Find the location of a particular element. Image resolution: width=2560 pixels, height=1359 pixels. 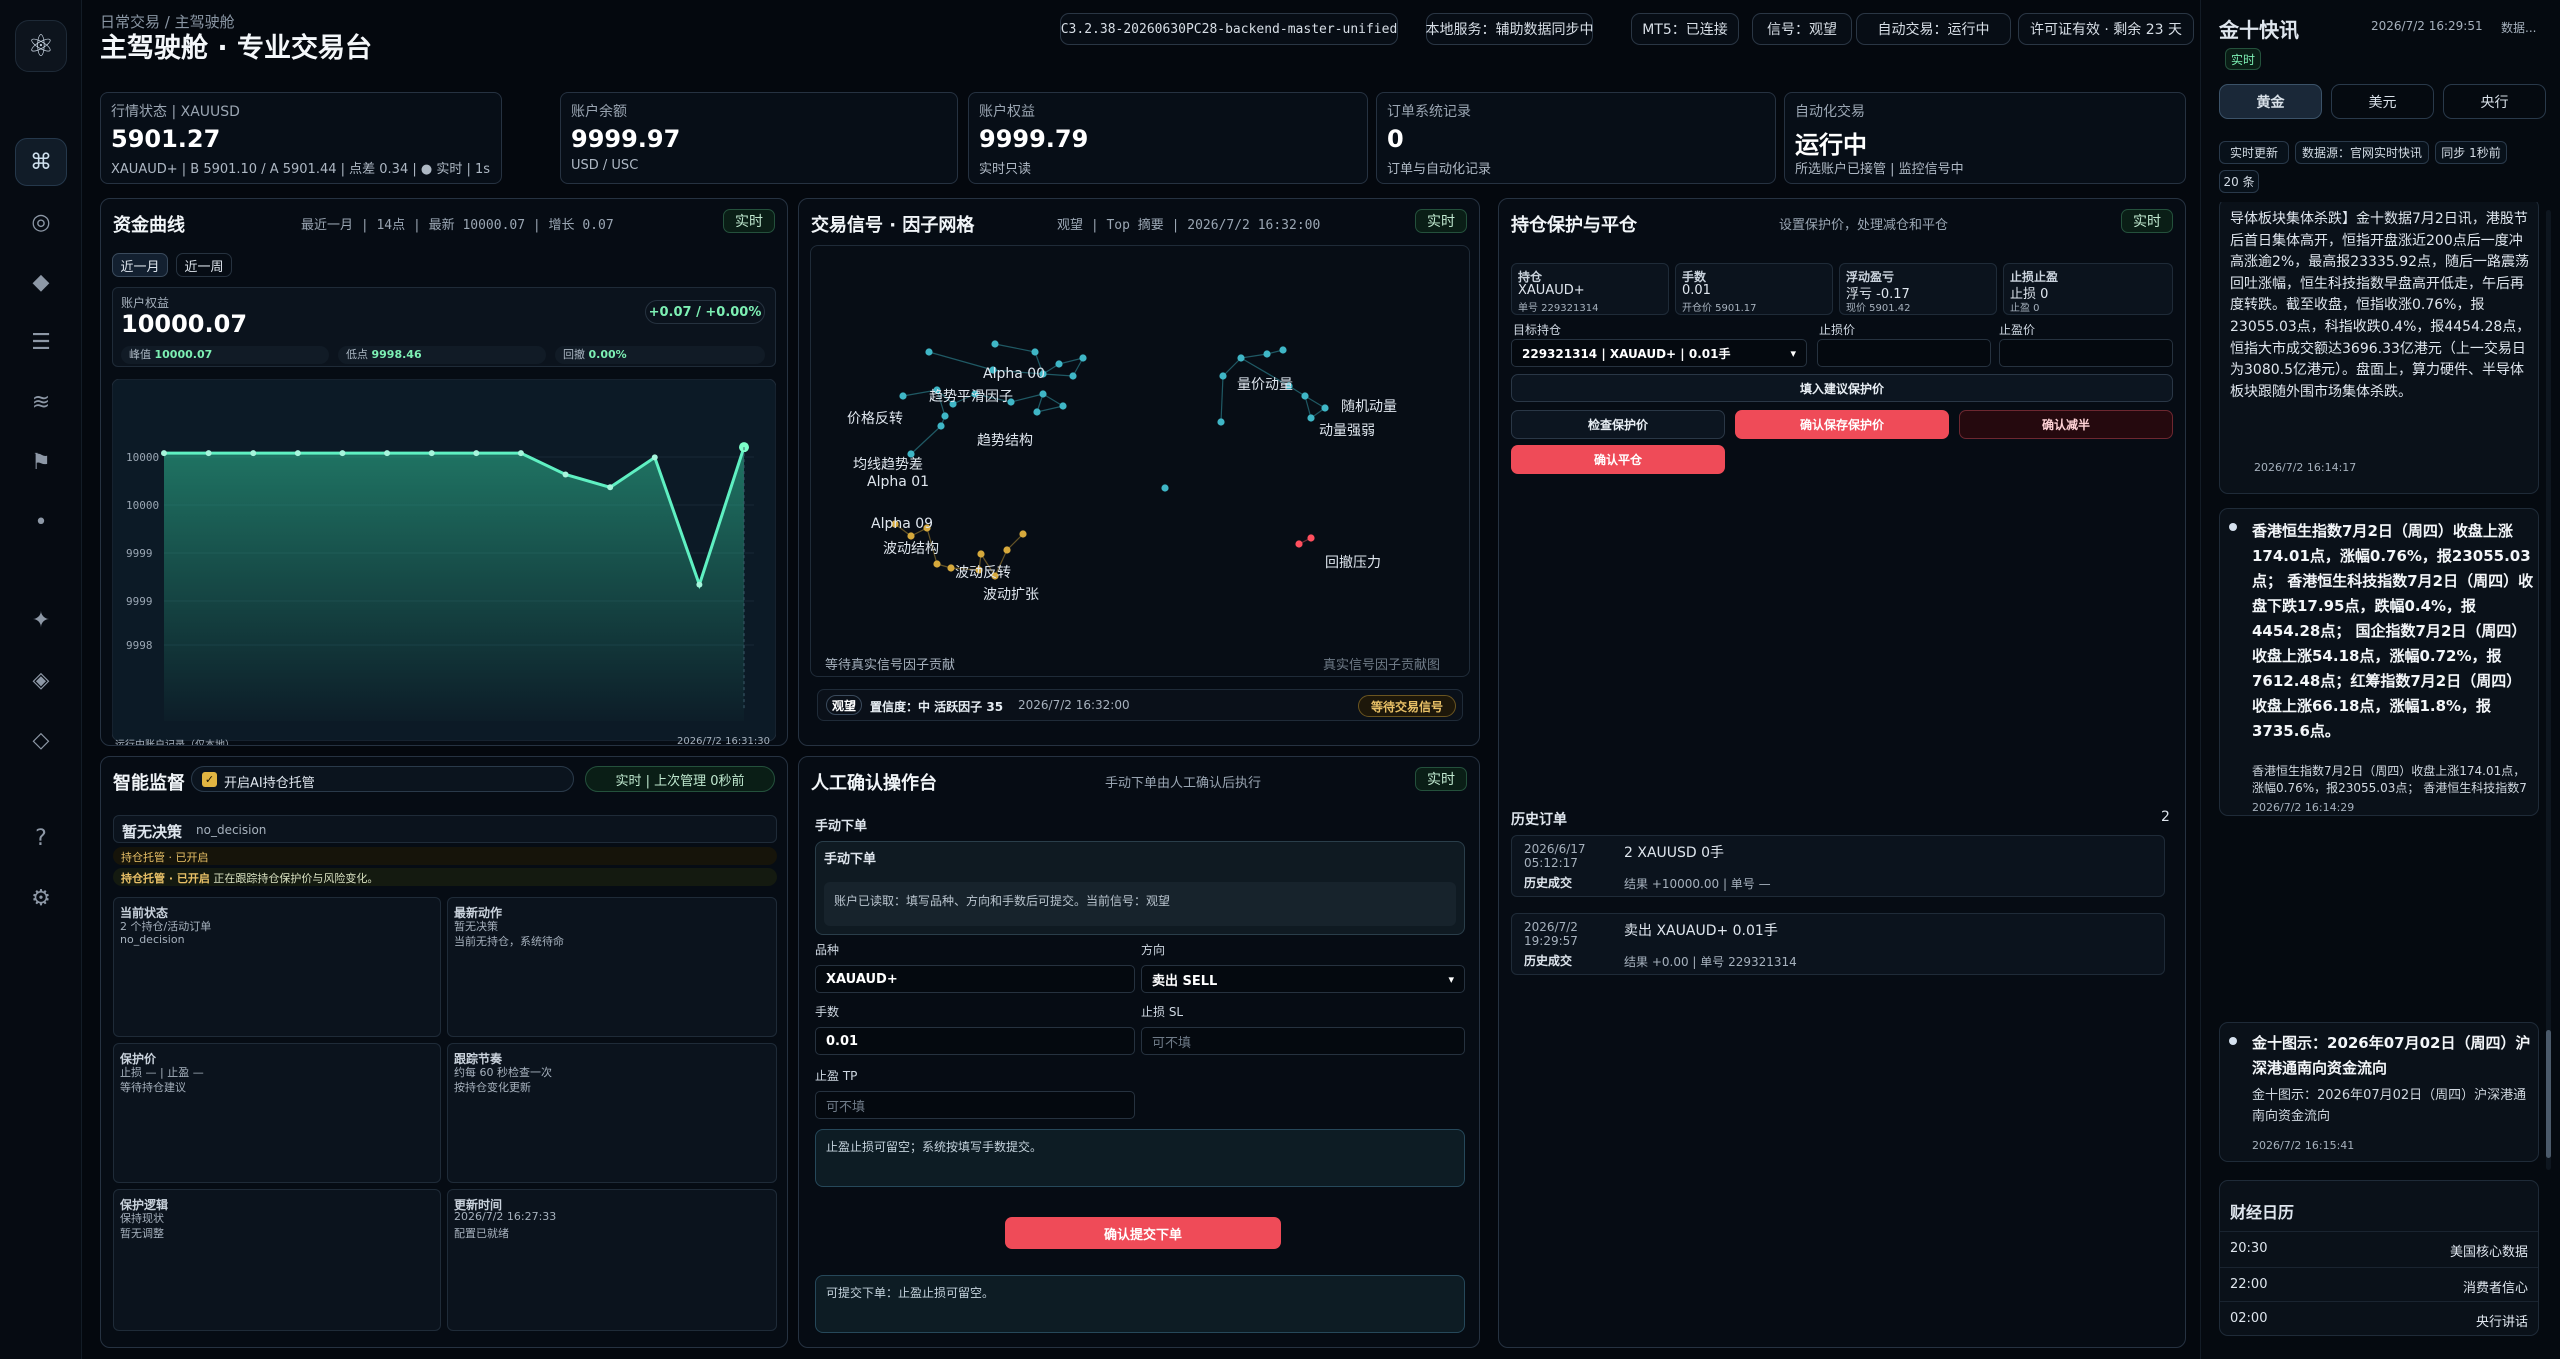

tp-price-input is located at coordinates (2086, 353).